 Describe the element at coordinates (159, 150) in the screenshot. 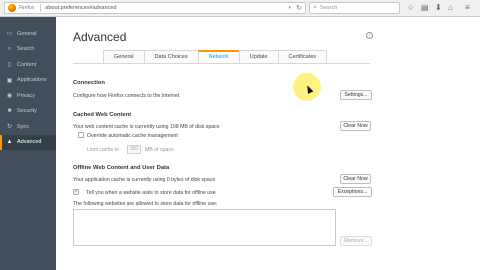

I see `cache-size-unit: MB of space` at that location.